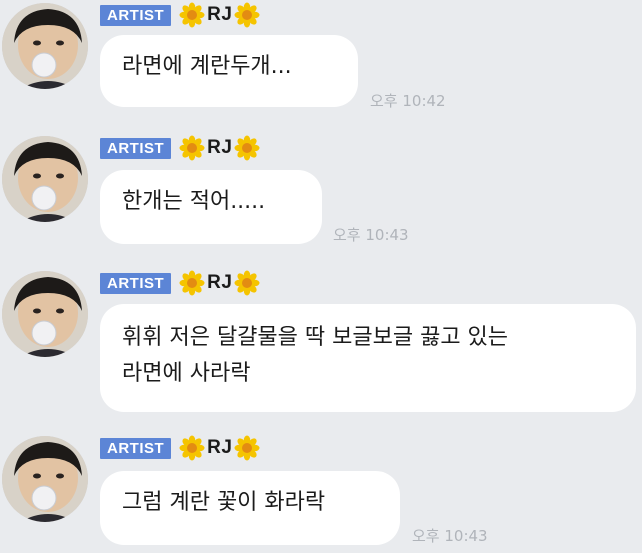 The image size is (642, 553). What do you see at coordinates (224, 502) in the screenshot?
I see `message-text-line: 그럼 계란 꽃이 화라락` at bounding box center [224, 502].